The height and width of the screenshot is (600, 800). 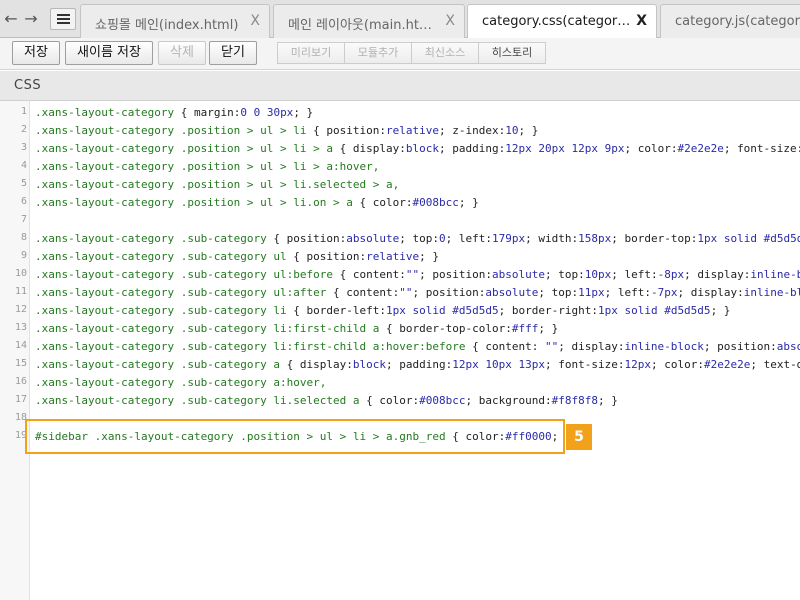 I want to click on line-number: 4, so click(x=23, y=165).